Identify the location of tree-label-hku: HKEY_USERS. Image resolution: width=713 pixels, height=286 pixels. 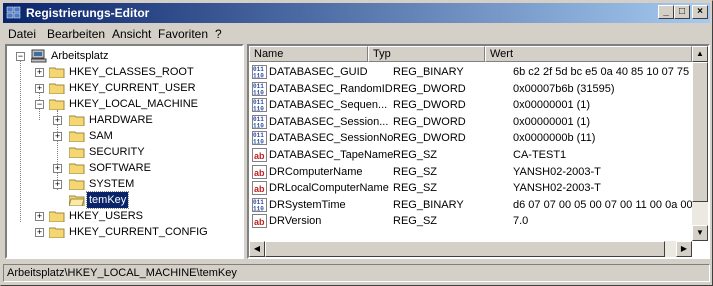
(106, 216).